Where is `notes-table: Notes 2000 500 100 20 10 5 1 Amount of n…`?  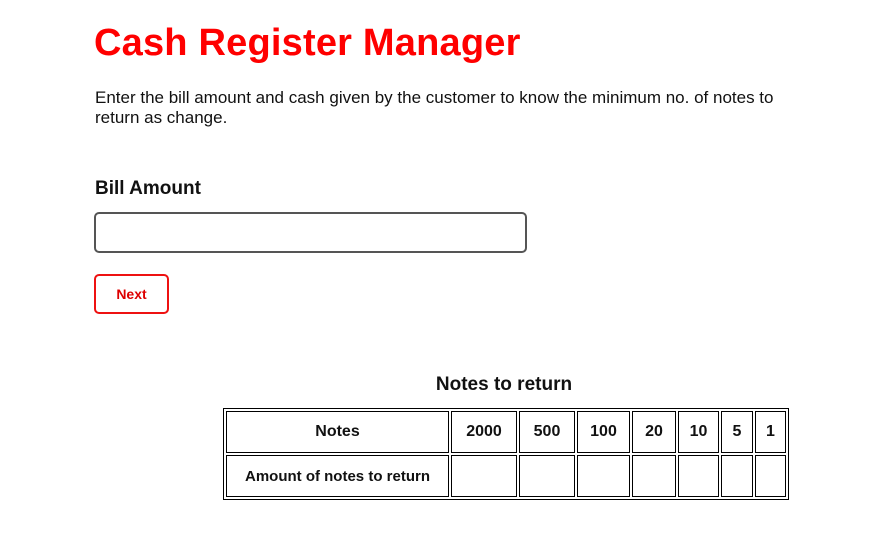 notes-table: Notes 2000 500 100 20 10 5 1 Amount of n… is located at coordinates (506, 454).